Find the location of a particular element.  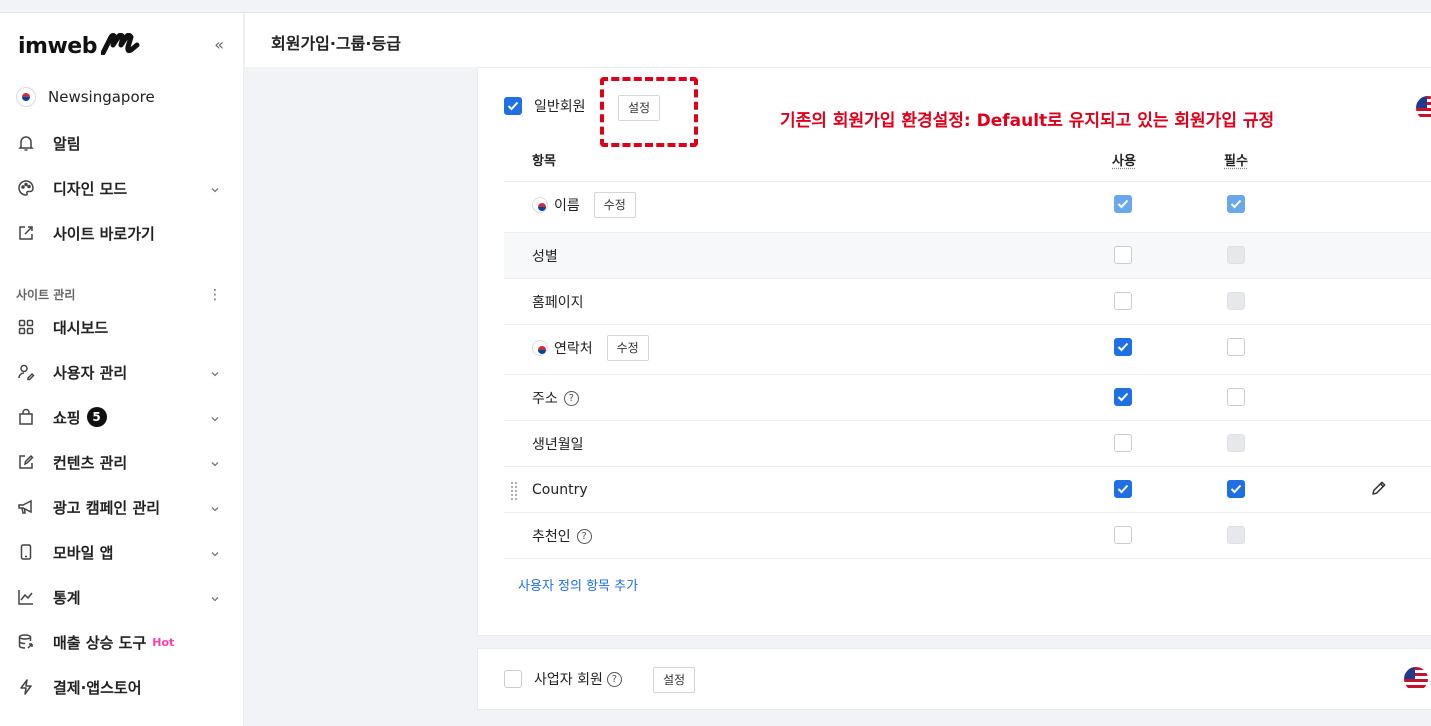

sidebar-item-label: 대시보드 is located at coordinates (81, 327).